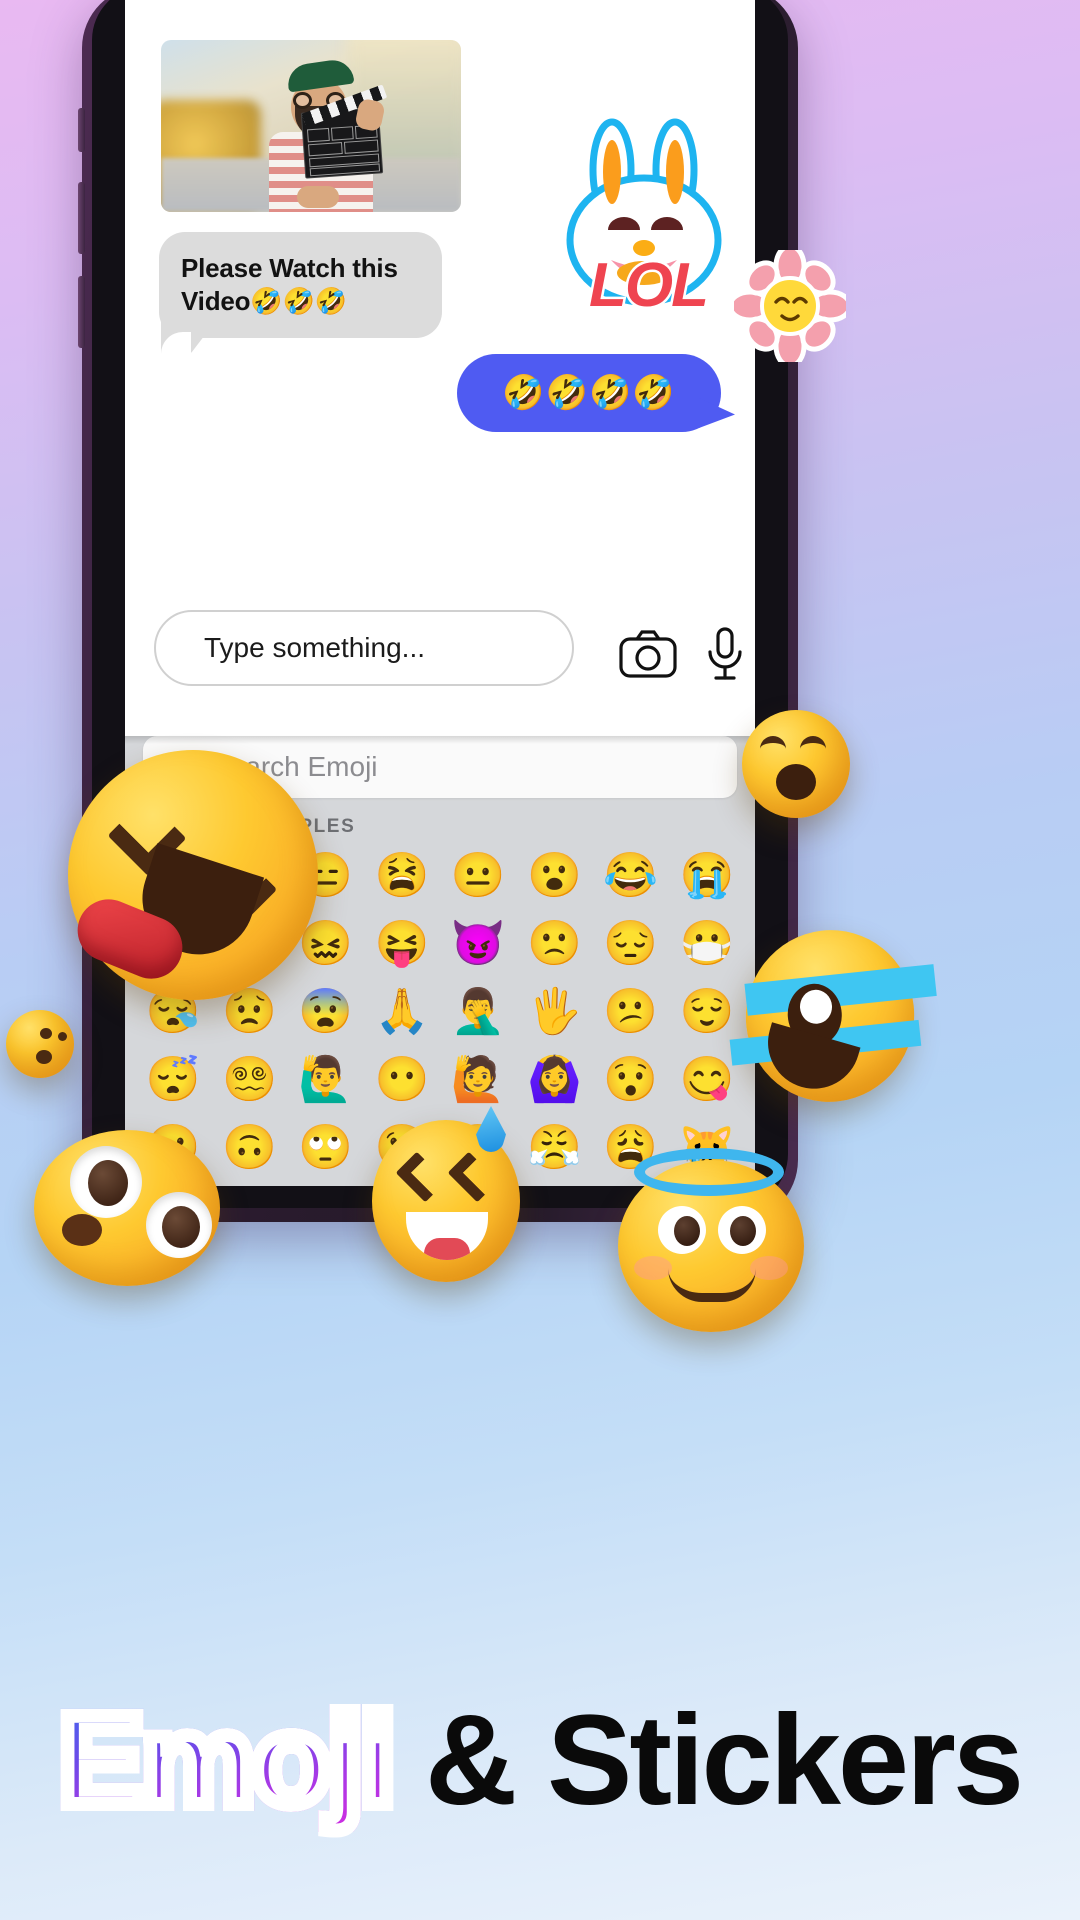 The height and width of the screenshot is (1920, 1080). I want to click on rabbit-lol-sticker: LOL, so click(644, 215).